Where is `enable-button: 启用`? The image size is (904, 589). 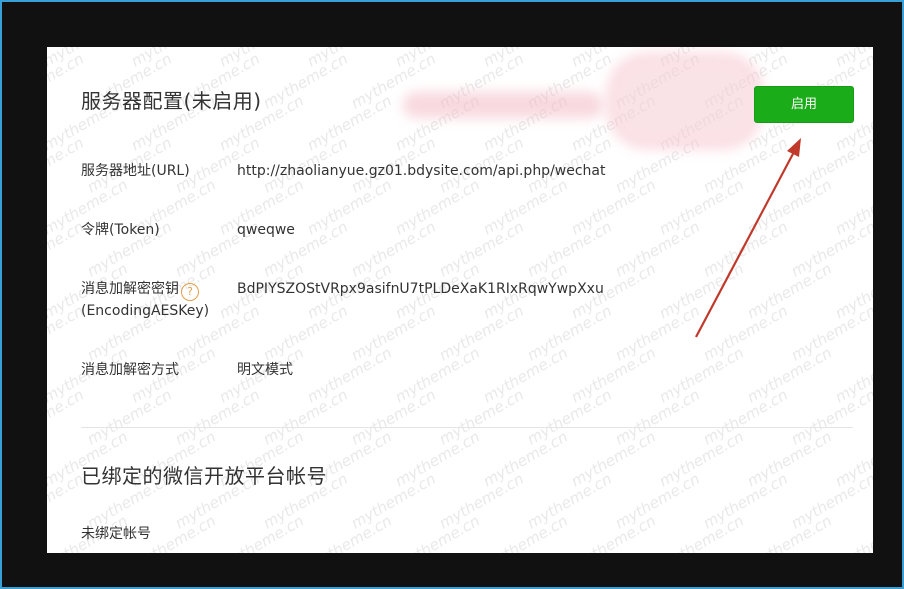 enable-button: 启用 is located at coordinates (804, 104).